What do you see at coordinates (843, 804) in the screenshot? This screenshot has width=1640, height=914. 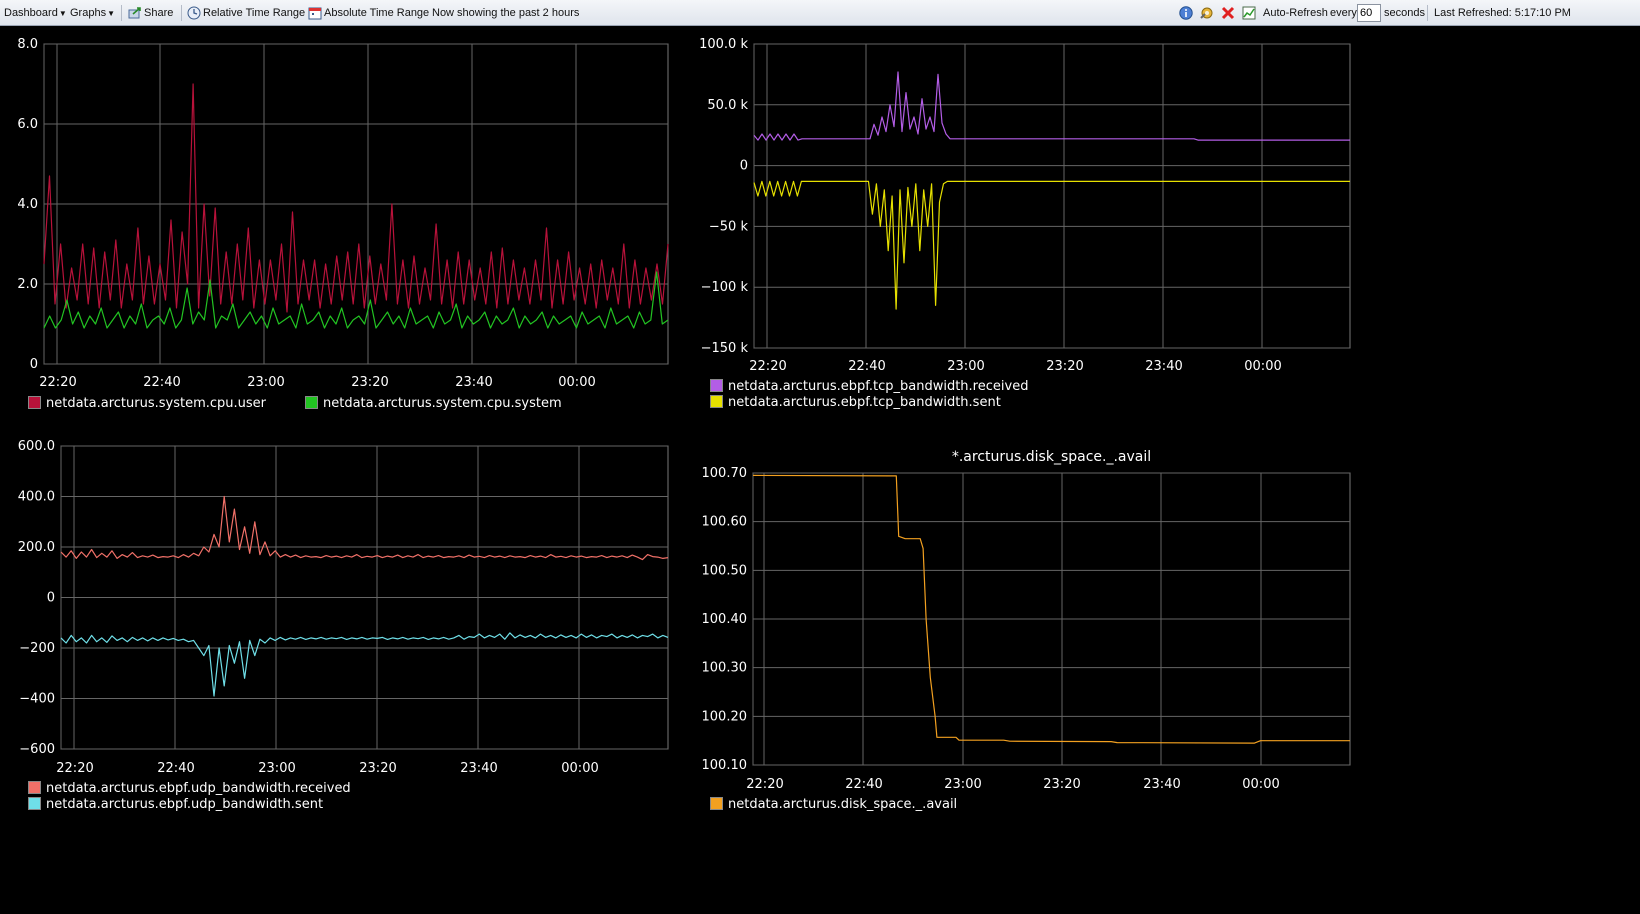 I see `legend-label: netdata.arcturus.disk_space._.avail` at bounding box center [843, 804].